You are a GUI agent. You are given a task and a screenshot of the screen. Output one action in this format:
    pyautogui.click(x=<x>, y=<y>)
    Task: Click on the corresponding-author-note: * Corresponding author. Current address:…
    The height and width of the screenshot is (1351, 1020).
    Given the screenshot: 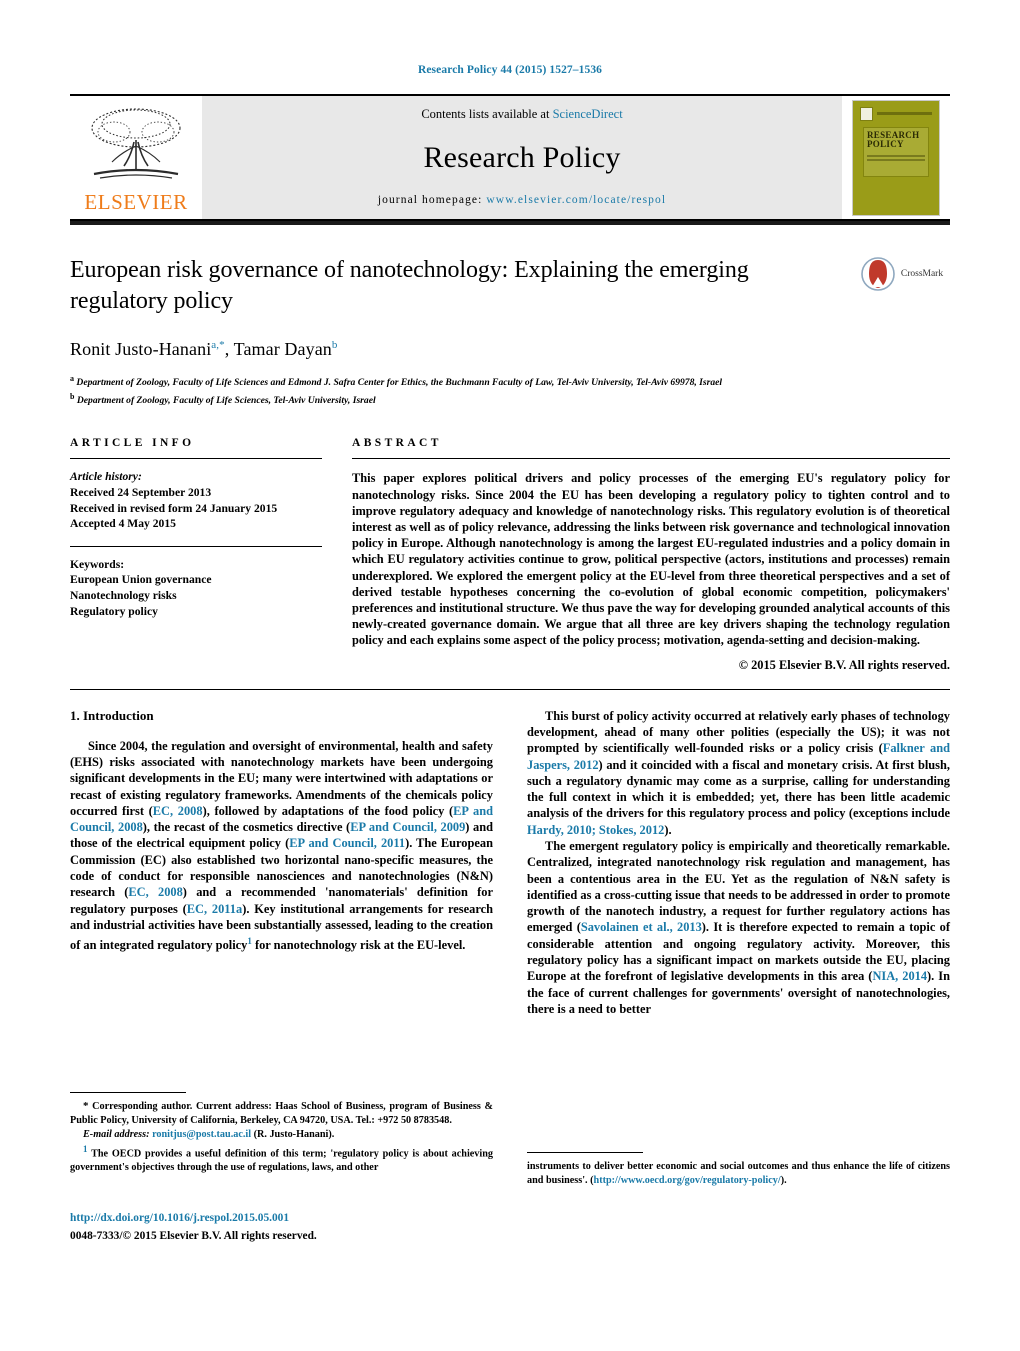 What is the action you would take?
    pyautogui.click(x=281, y=1113)
    